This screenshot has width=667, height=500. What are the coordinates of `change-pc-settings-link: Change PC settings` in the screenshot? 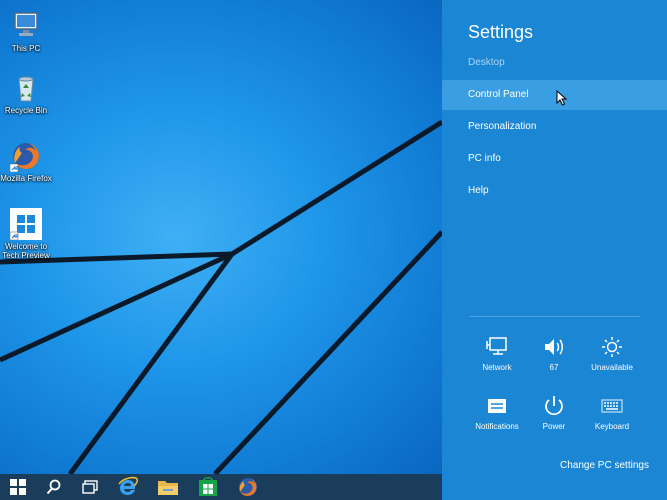 It's located at (604, 465).